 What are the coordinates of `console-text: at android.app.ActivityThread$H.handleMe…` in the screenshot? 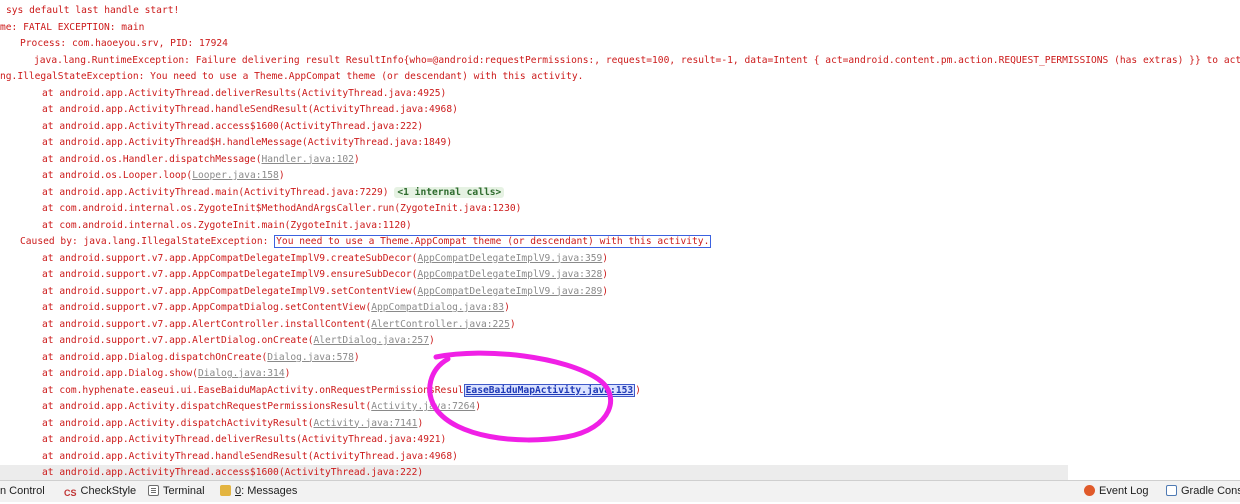 It's located at (247, 142).